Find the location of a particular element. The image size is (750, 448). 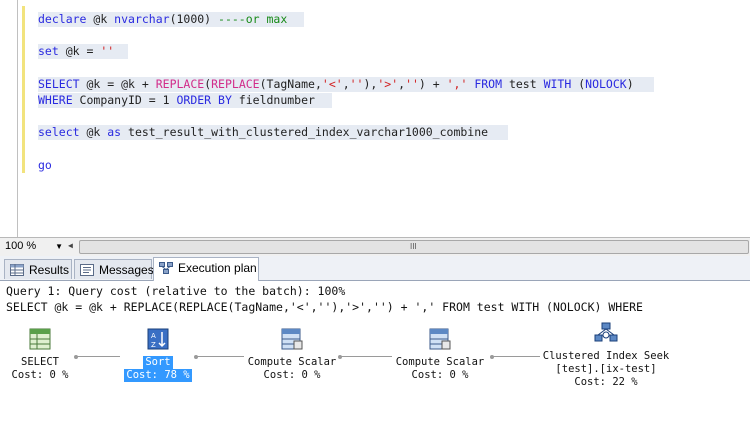

editor-margin-line is located at coordinates (17, 118).